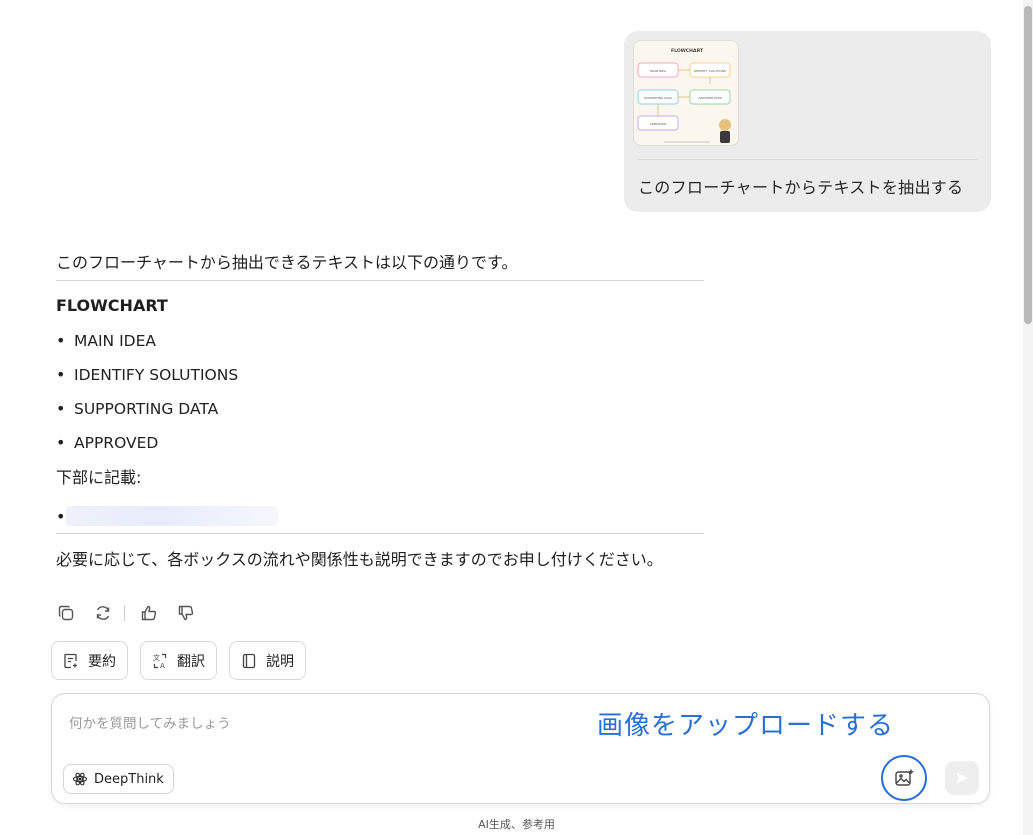  I want to click on send-icon, so click(962, 778).